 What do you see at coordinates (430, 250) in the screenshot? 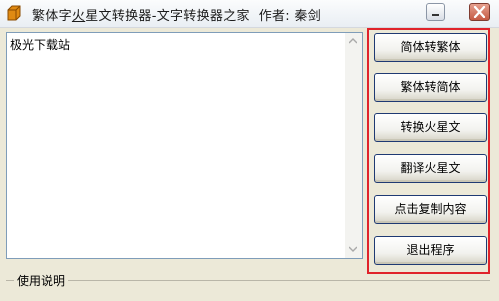
I see `exit-button: 退出程序` at bounding box center [430, 250].